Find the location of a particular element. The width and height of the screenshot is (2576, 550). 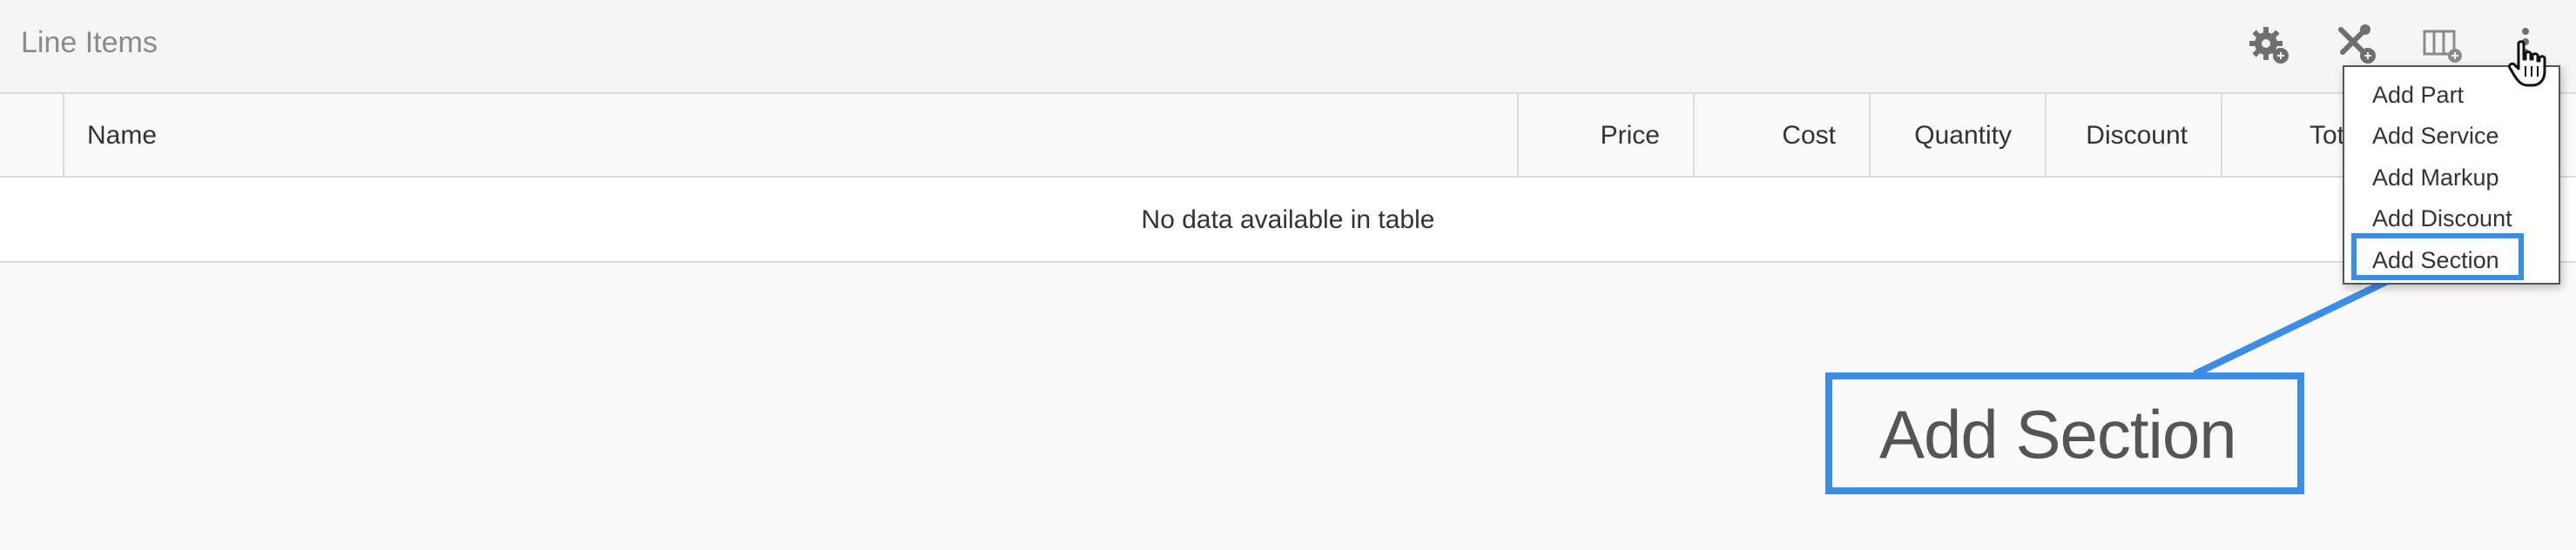

callout-label: Add Section is located at coordinates (2058, 434).